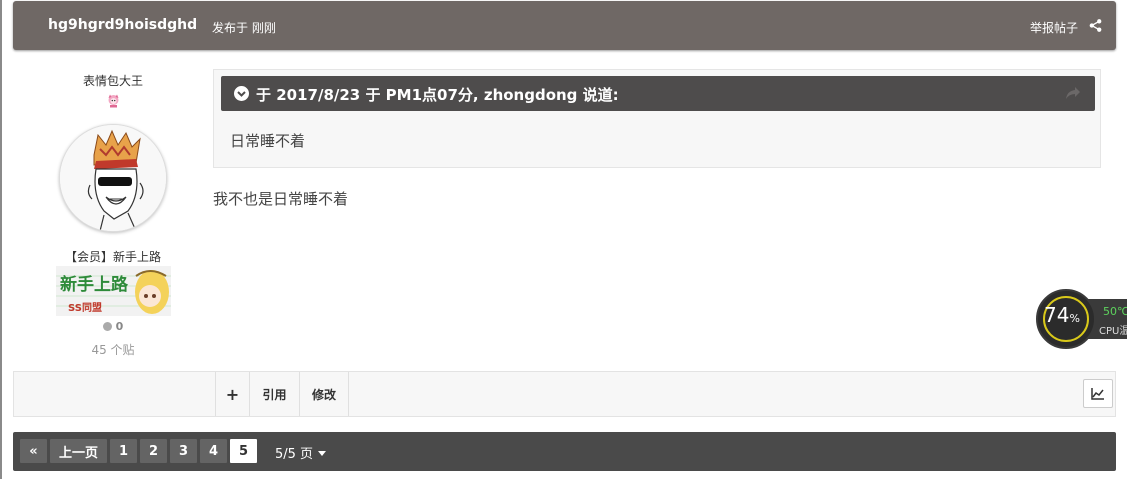 The image size is (1127, 479). What do you see at coordinates (1054, 27) in the screenshot?
I see `report-post-link: 举报帖子` at bounding box center [1054, 27].